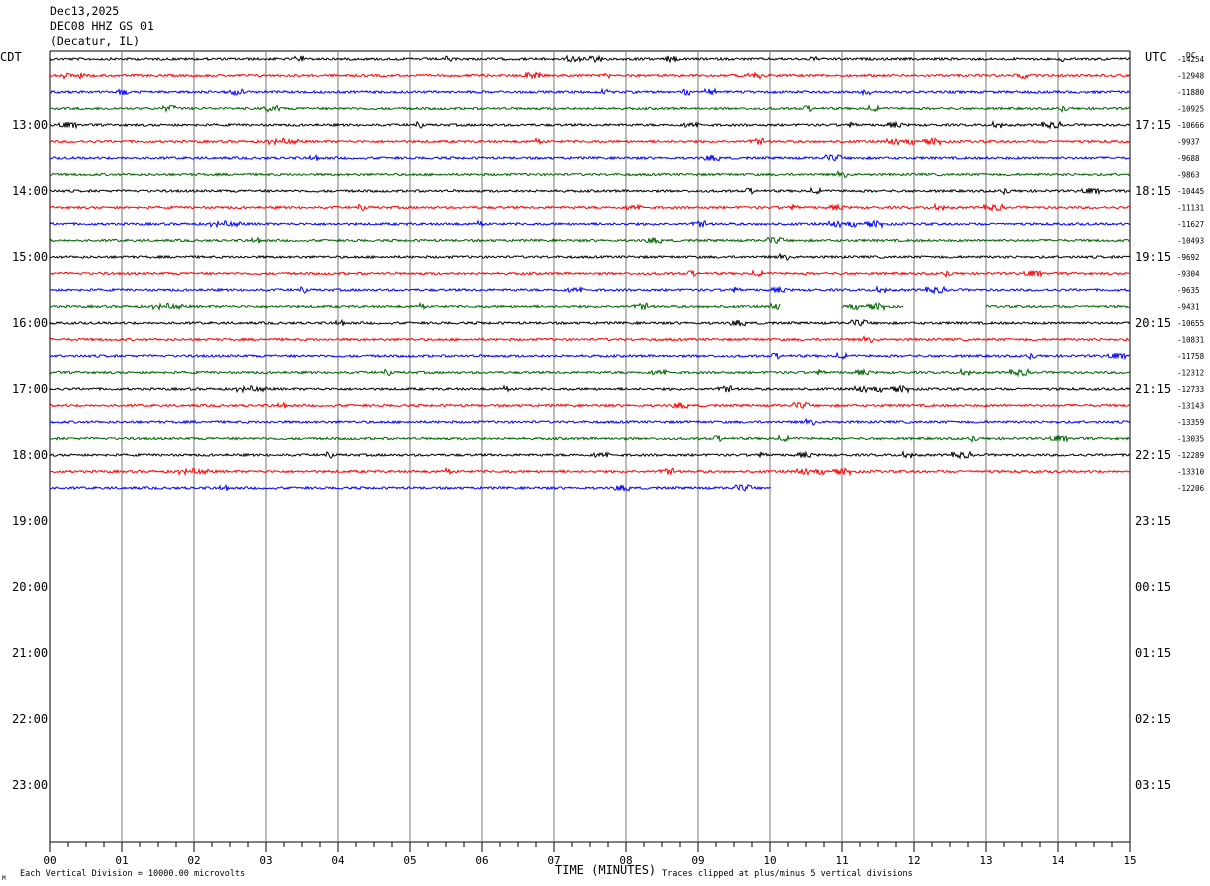  I want to click on left-time-label: 22:00, so click(30, 719).